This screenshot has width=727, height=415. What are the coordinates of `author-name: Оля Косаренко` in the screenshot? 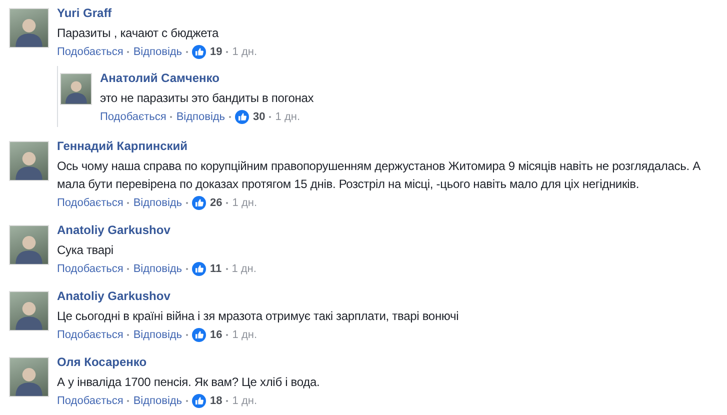 It's located at (391, 362).